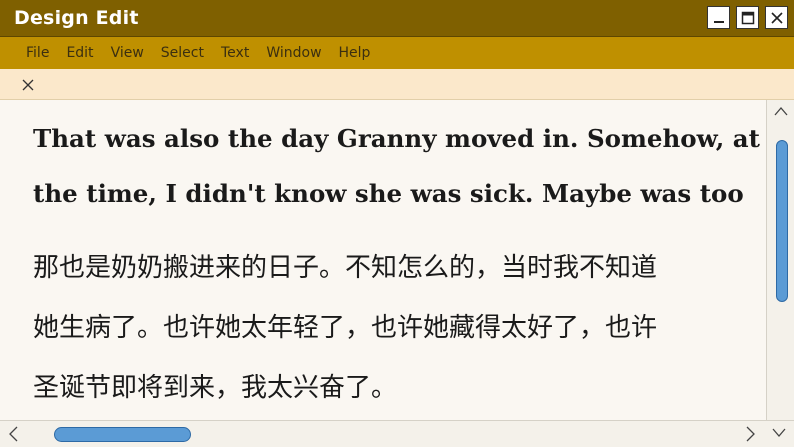 This screenshot has width=794, height=447. I want to click on horizontal-scrollbar, so click(397, 433).